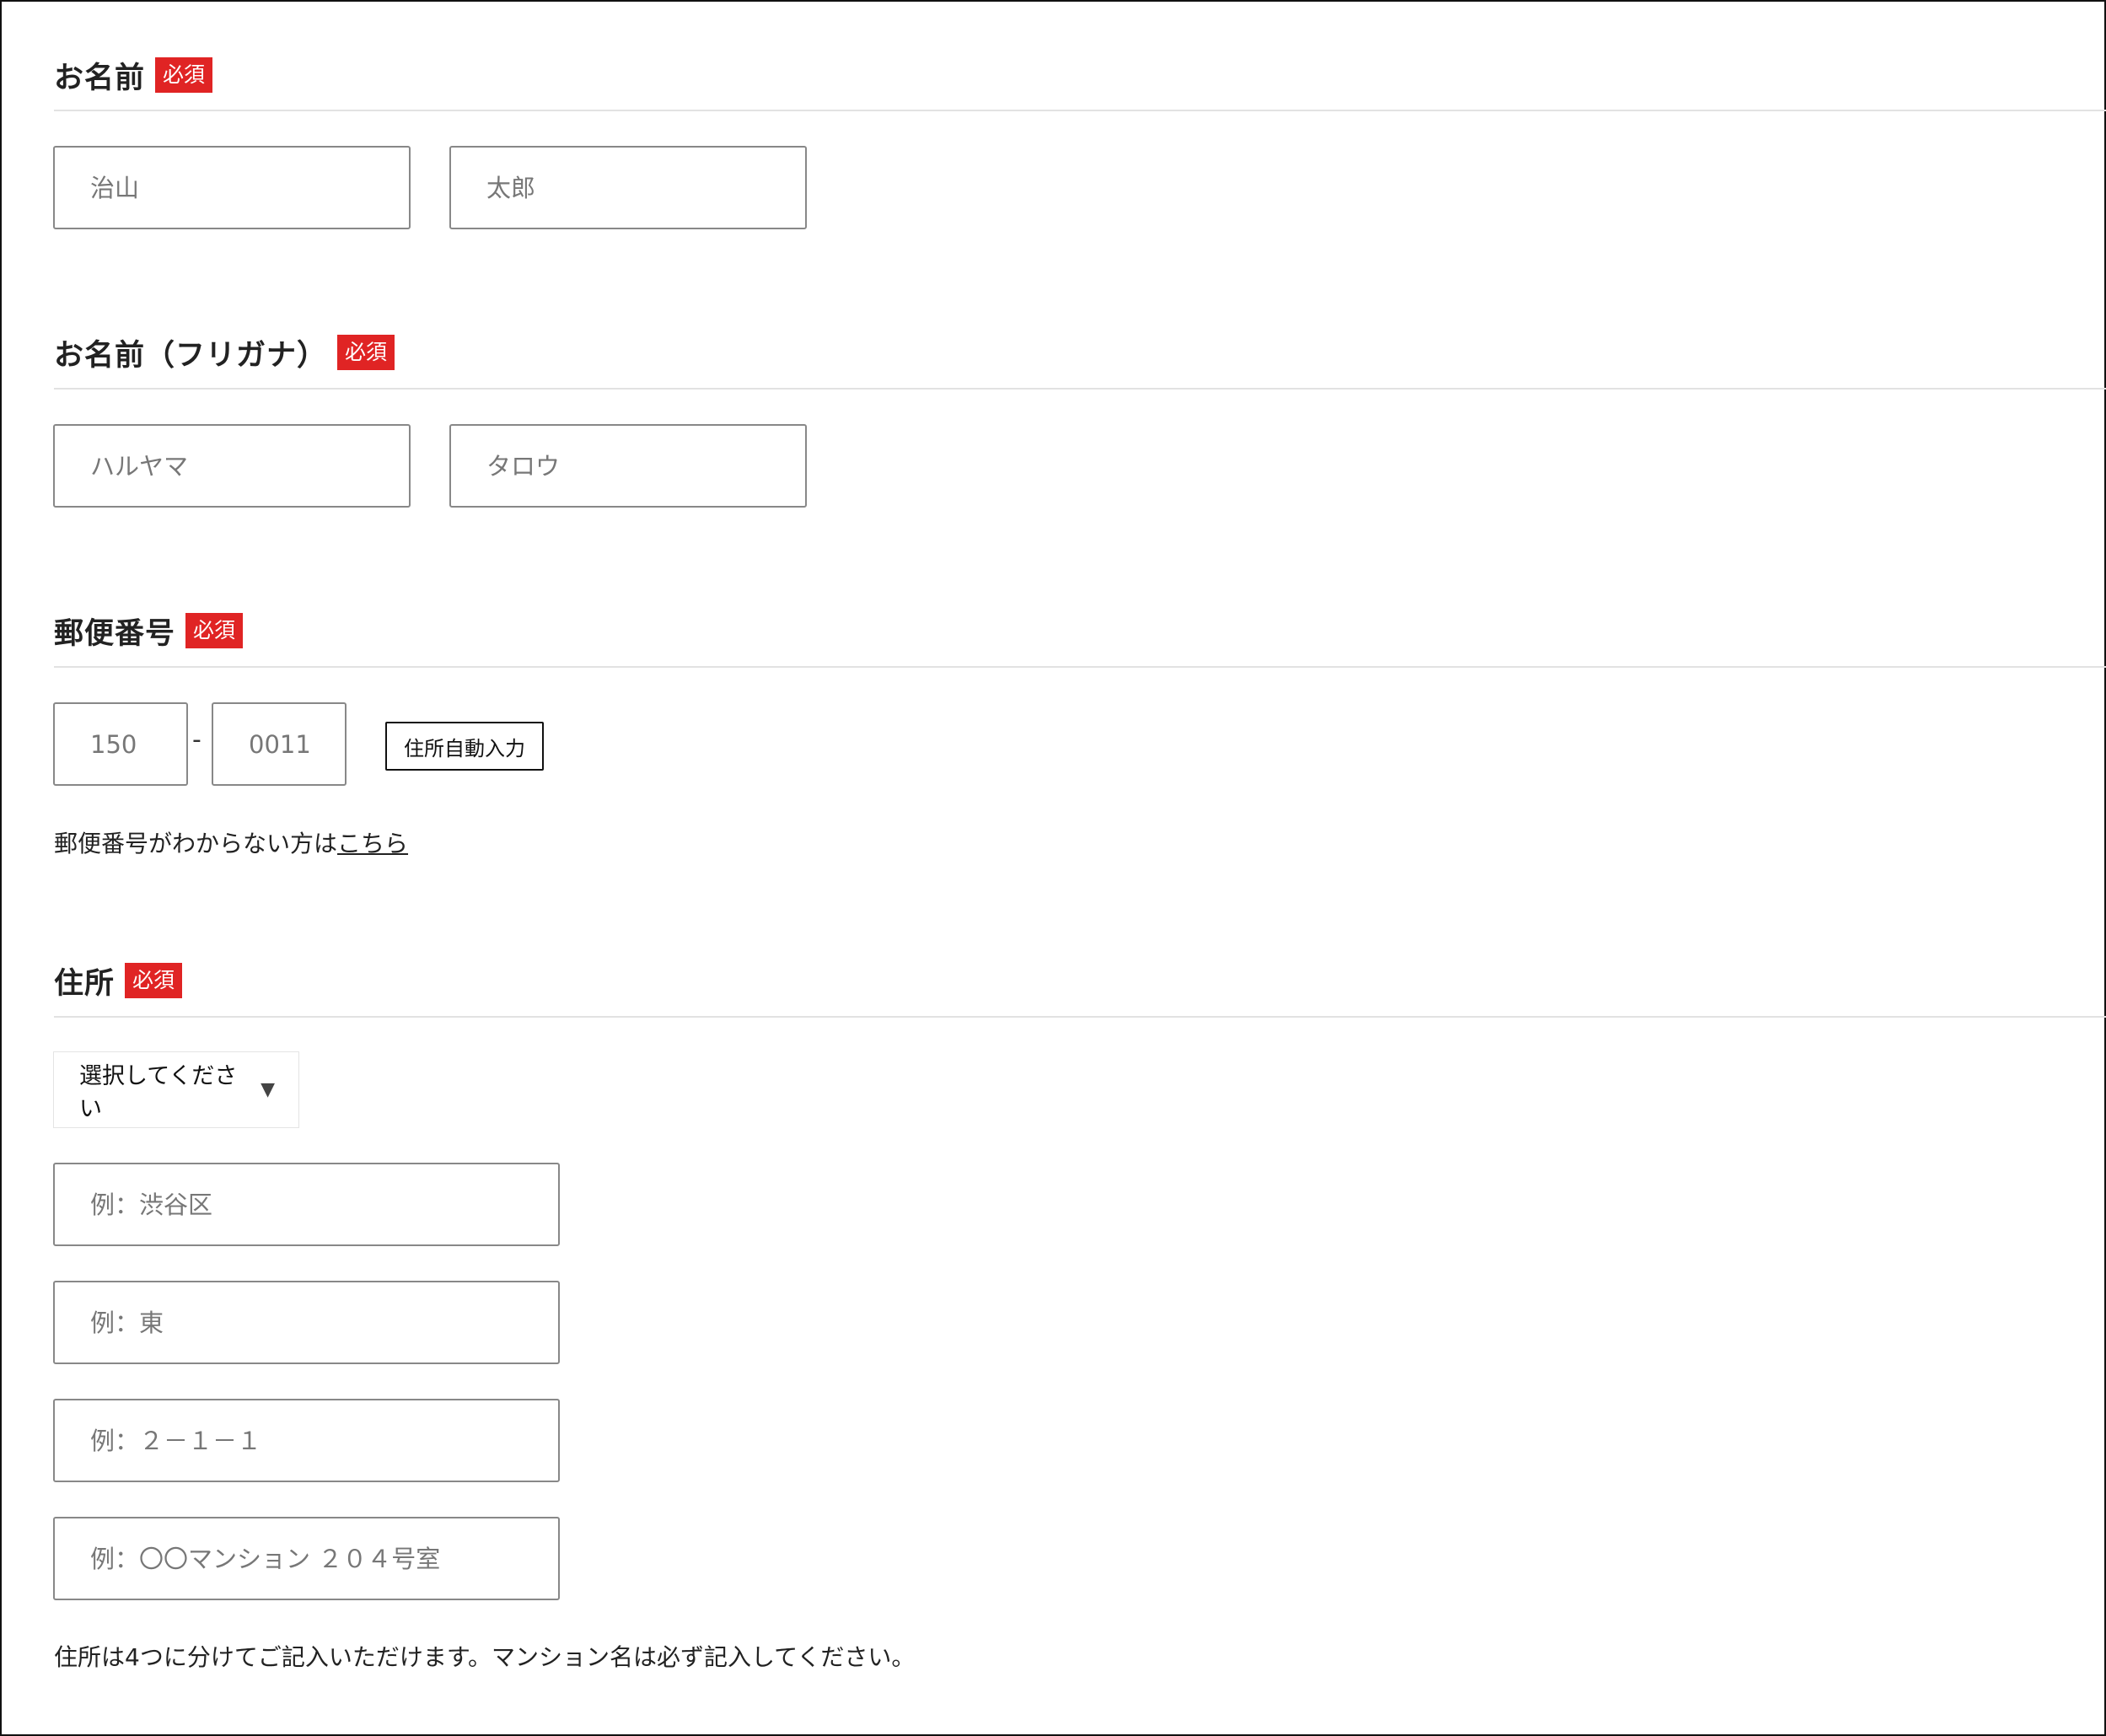 This screenshot has width=2106, height=1736. I want to click on postal-label: 郵便番号, so click(115, 633).